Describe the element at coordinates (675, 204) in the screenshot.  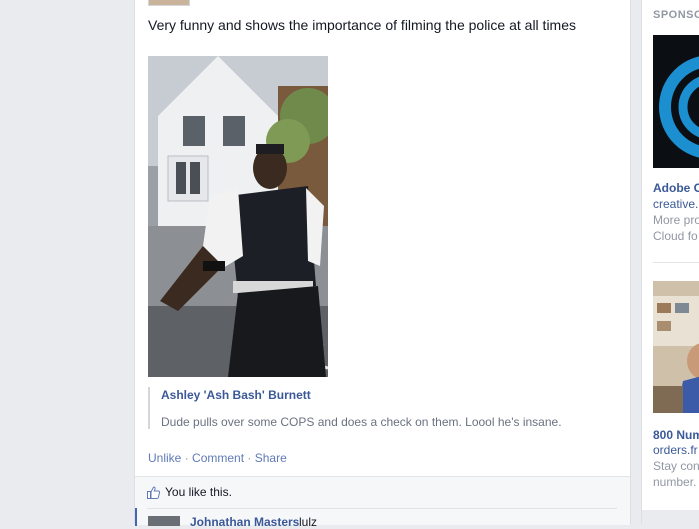
I see `ad-link: creative.` at that location.